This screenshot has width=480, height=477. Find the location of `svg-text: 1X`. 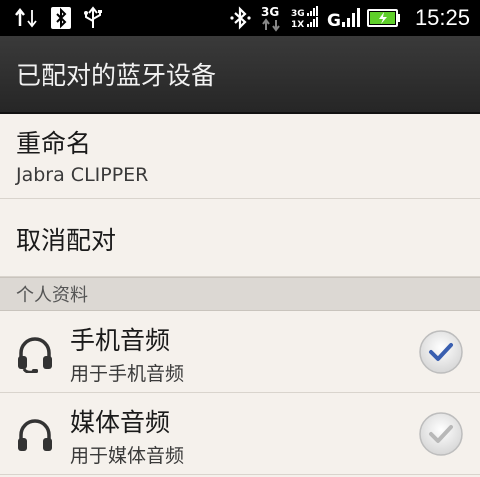

svg-text: 1X is located at coordinates (297, 25).